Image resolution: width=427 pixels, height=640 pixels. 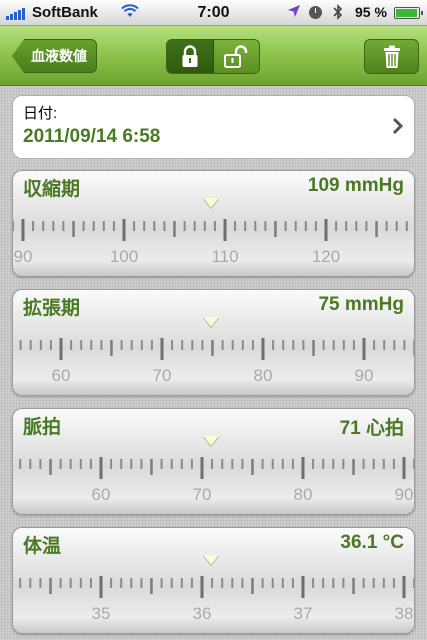 I want to click on delete-button, so click(x=391, y=56).